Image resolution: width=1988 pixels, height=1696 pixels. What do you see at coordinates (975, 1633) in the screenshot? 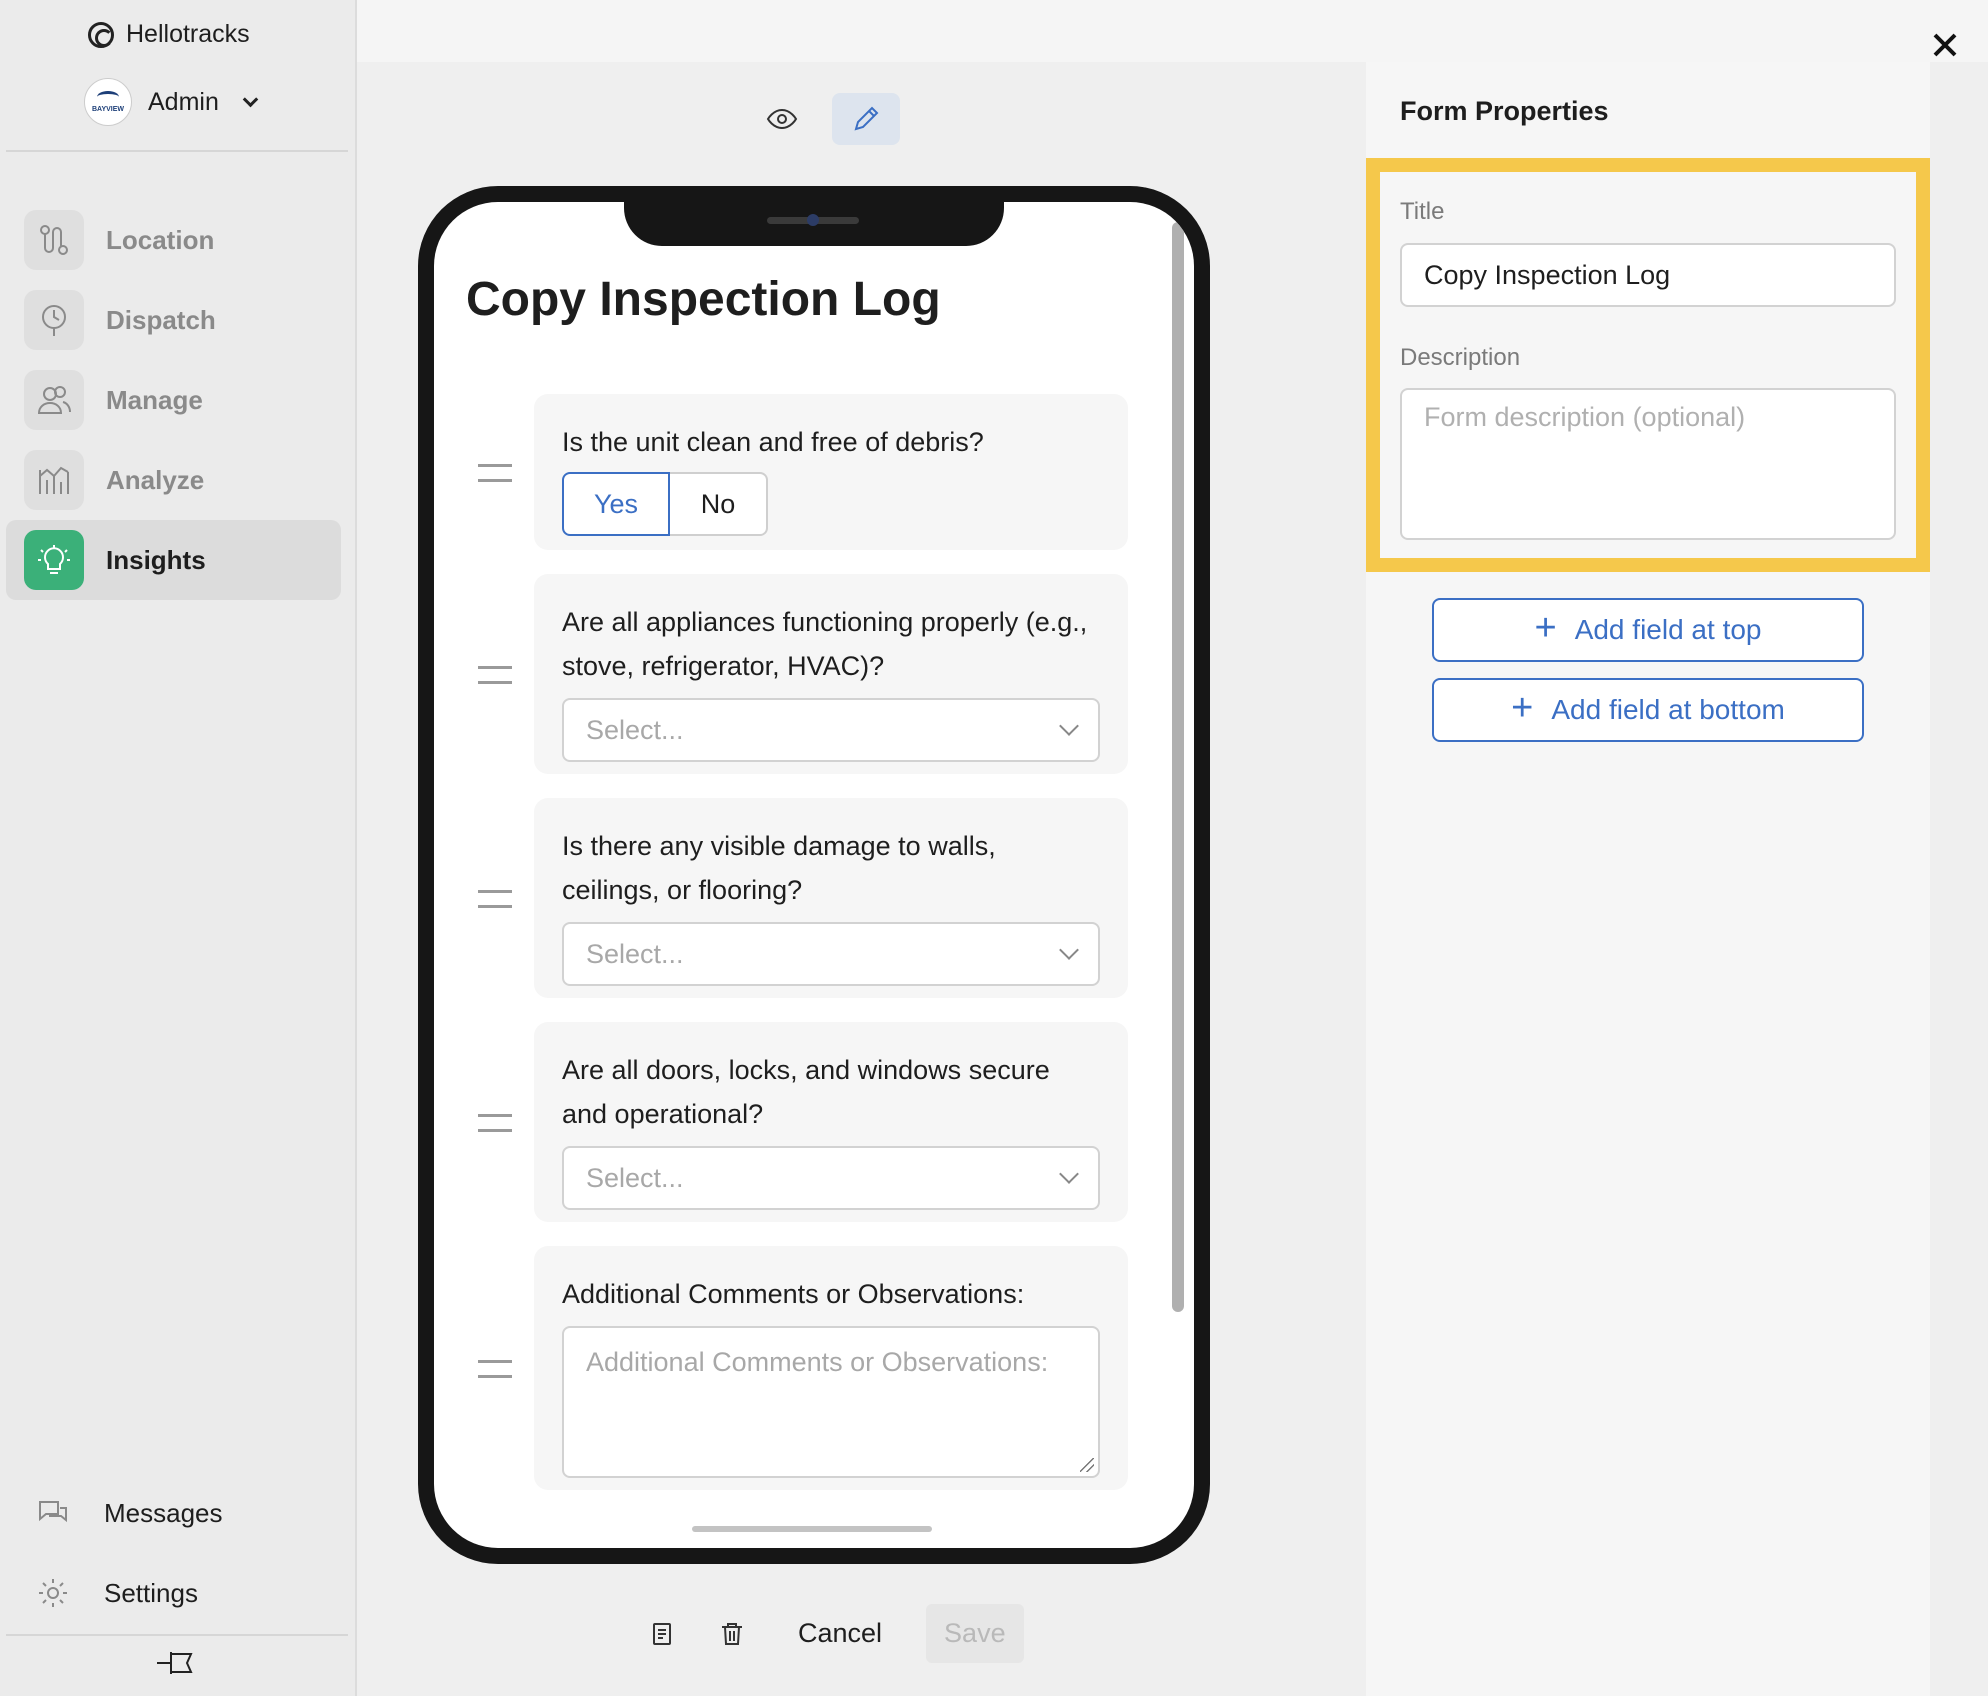
I see `save-button: Save` at bounding box center [975, 1633].